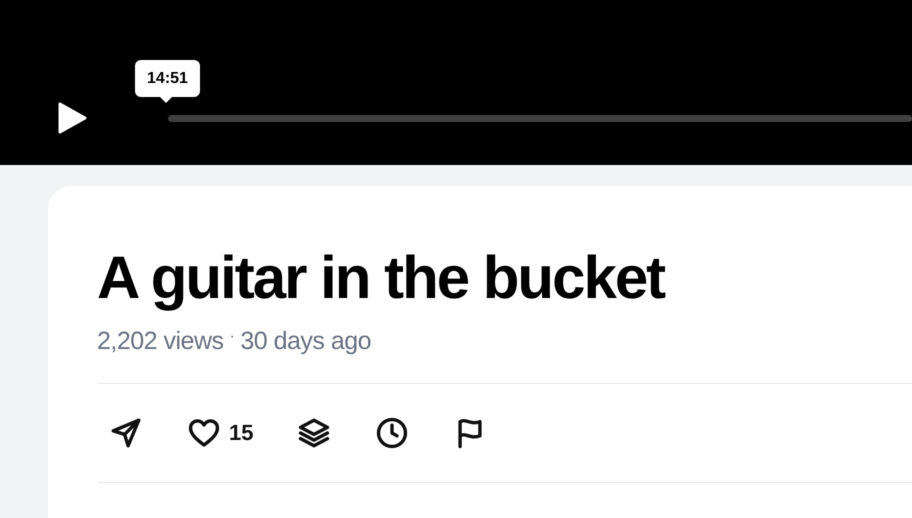 The height and width of the screenshot is (518, 912). What do you see at coordinates (160, 341) in the screenshot?
I see `view-count: 2,202 views` at bounding box center [160, 341].